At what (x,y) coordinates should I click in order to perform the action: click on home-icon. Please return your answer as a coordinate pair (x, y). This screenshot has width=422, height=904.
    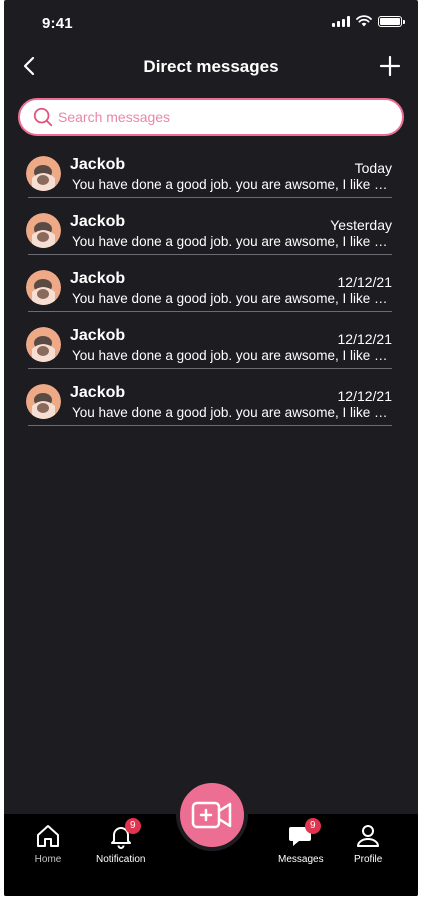
    Looking at the image, I should click on (48, 836).